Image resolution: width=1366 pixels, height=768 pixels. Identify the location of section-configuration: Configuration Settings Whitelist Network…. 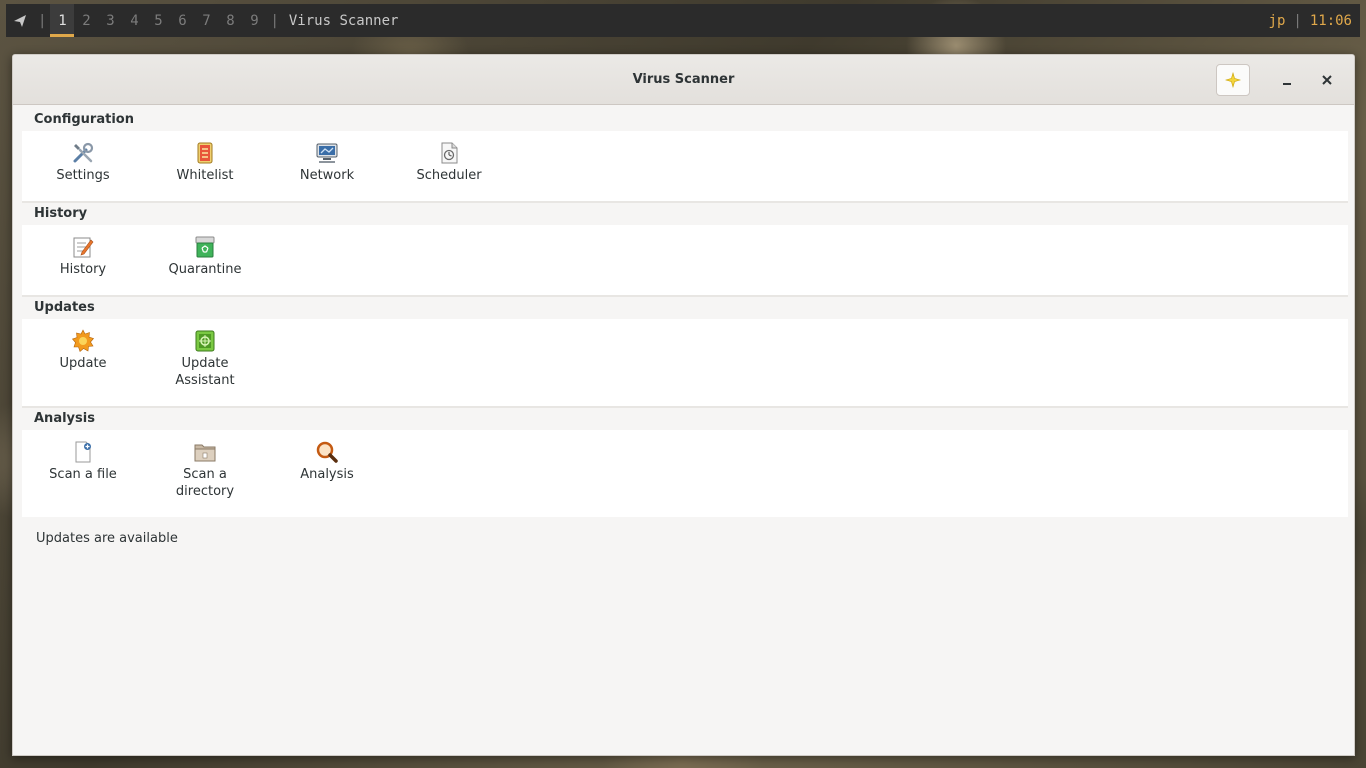
(685, 156).